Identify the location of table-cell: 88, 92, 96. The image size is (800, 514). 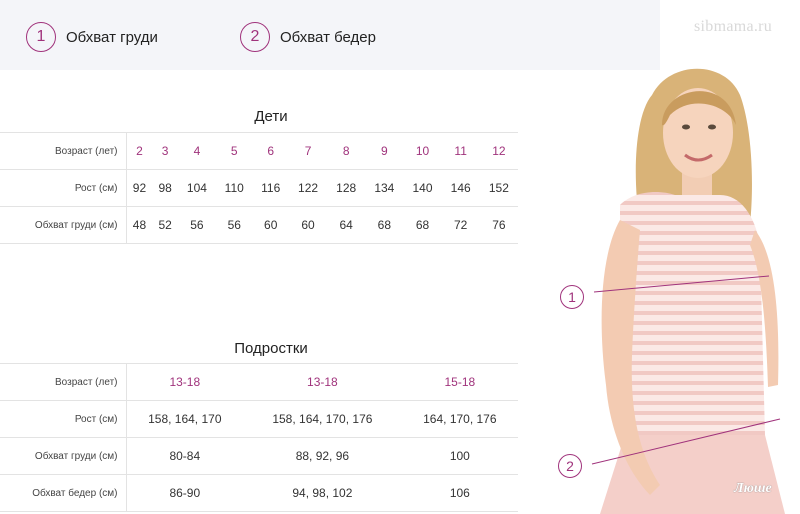
(322, 456).